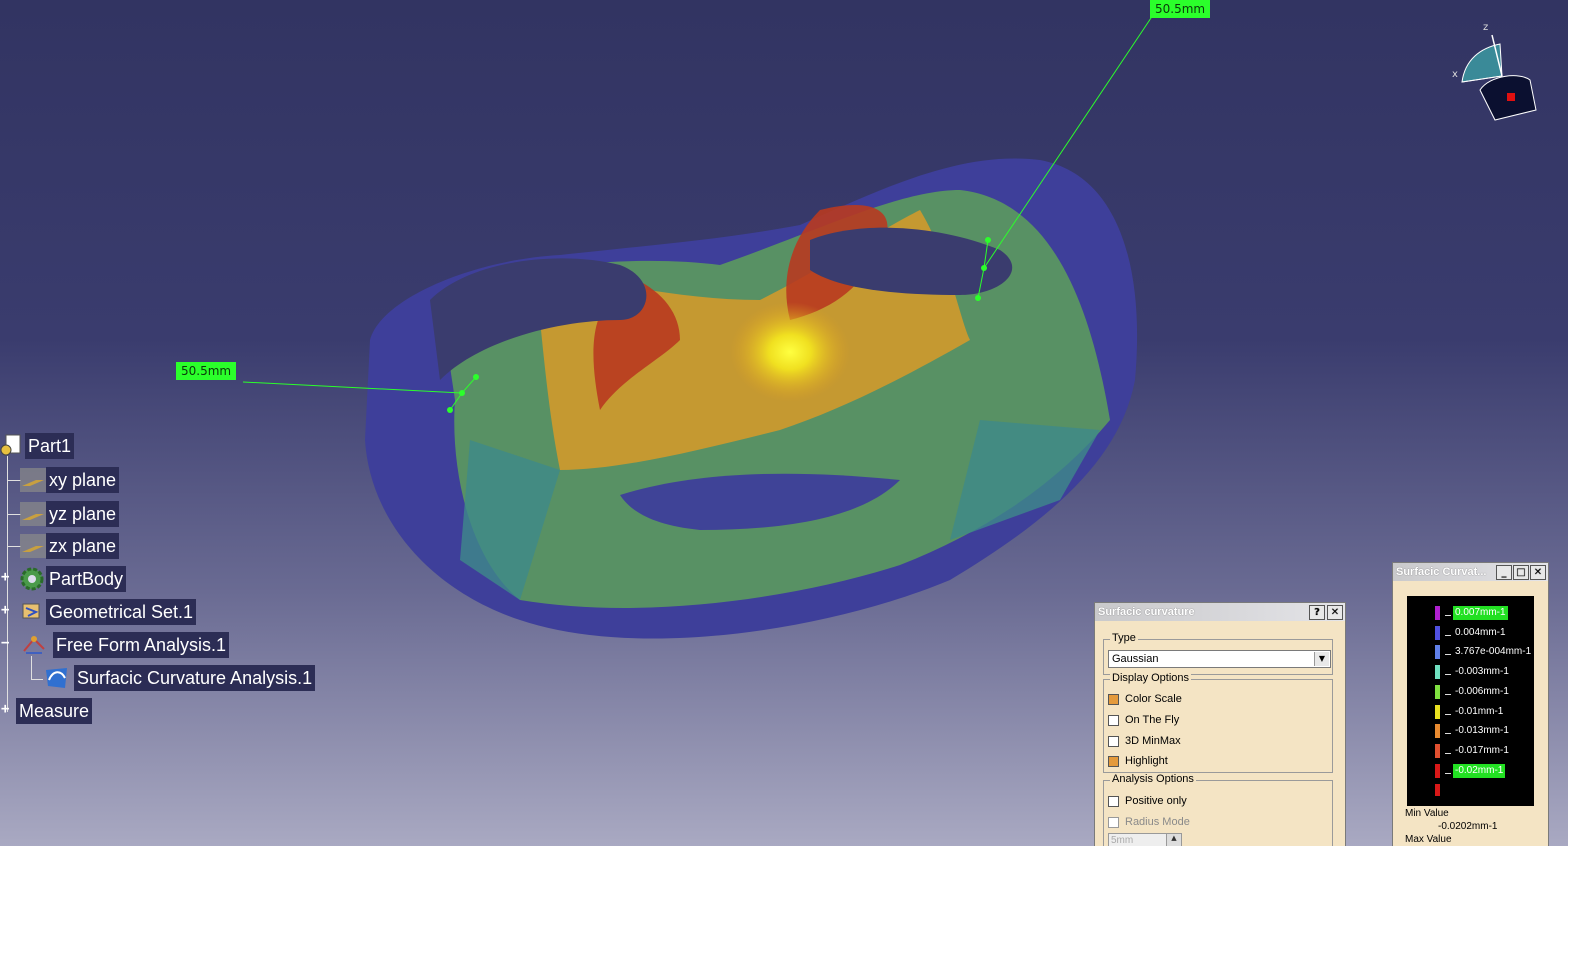 The width and height of the screenshot is (1593, 972). I want to click on geometrical-set-icon, so click(32, 612).